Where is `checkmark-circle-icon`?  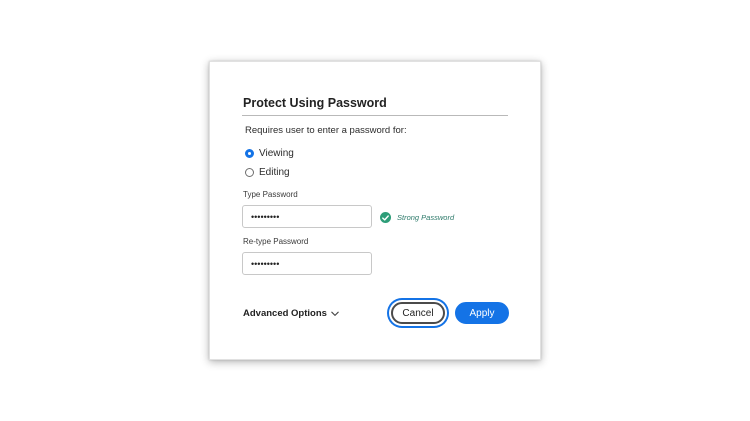
checkmark-circle-icon is located at coordinates (385, 217).